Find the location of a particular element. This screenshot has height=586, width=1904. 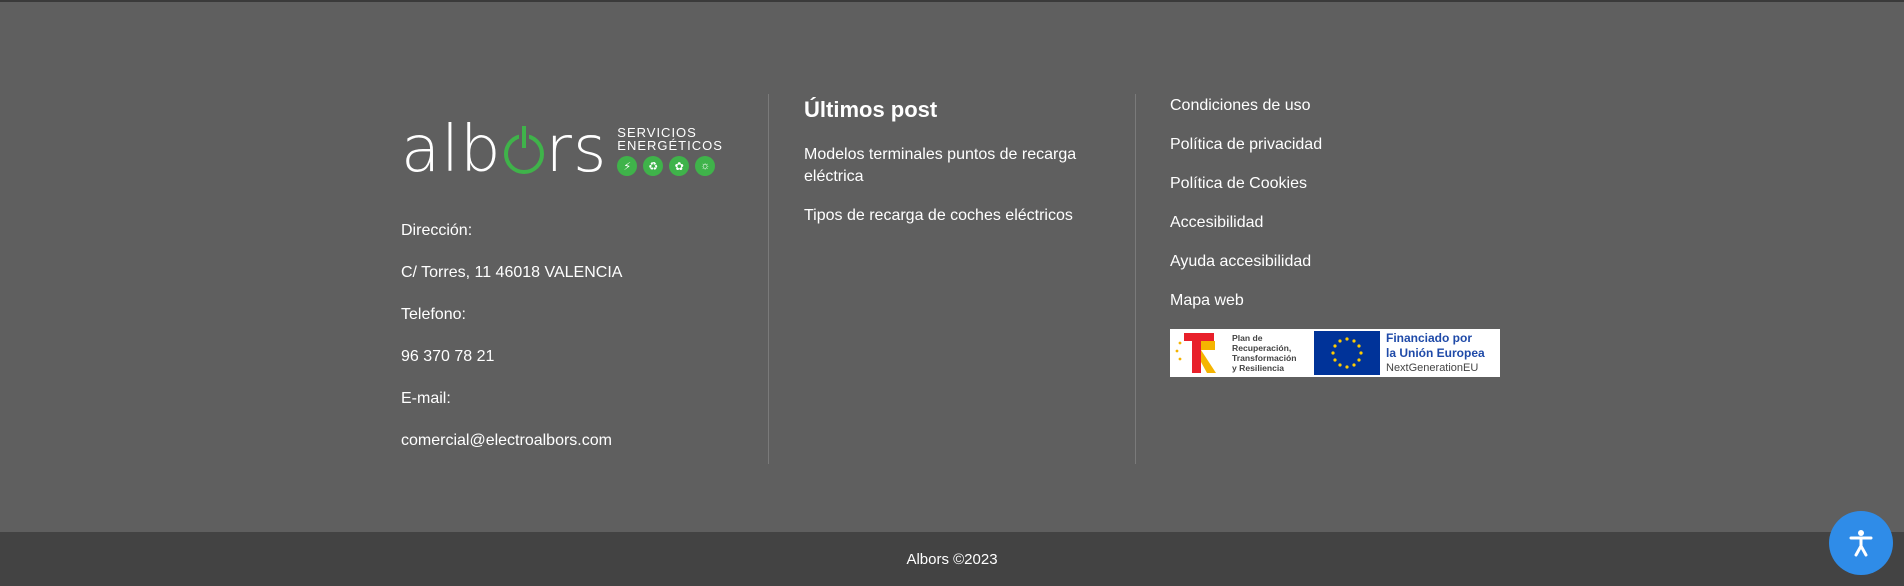

power-icon is located at coordinates (523, 150).